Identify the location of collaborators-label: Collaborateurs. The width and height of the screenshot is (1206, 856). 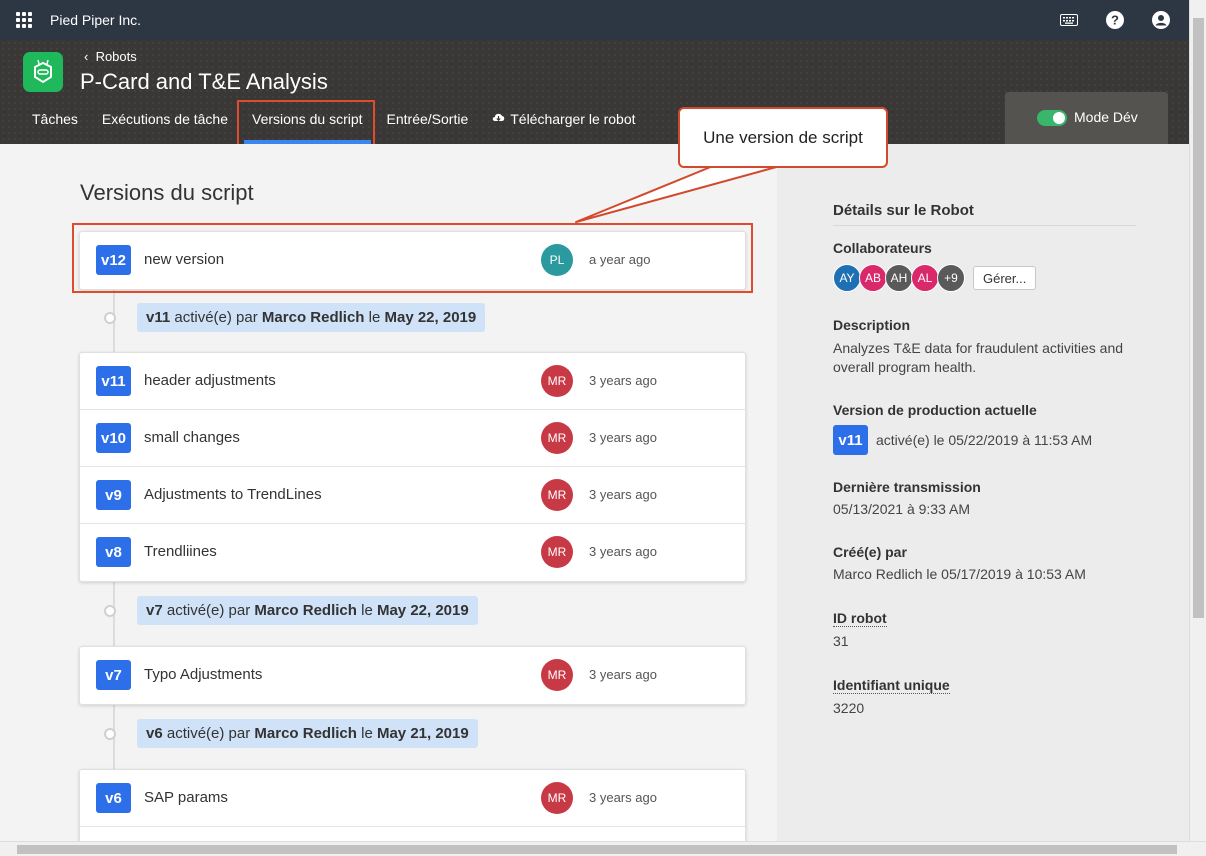
(882, 248).